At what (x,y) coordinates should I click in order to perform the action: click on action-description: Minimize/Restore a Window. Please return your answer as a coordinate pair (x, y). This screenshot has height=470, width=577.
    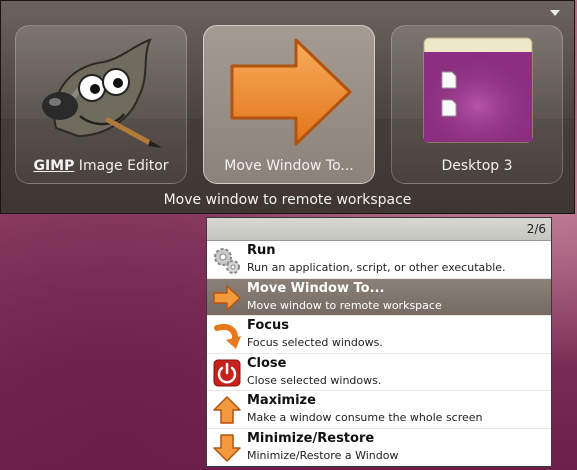
    Looking at the image, I should click on (323, 455).